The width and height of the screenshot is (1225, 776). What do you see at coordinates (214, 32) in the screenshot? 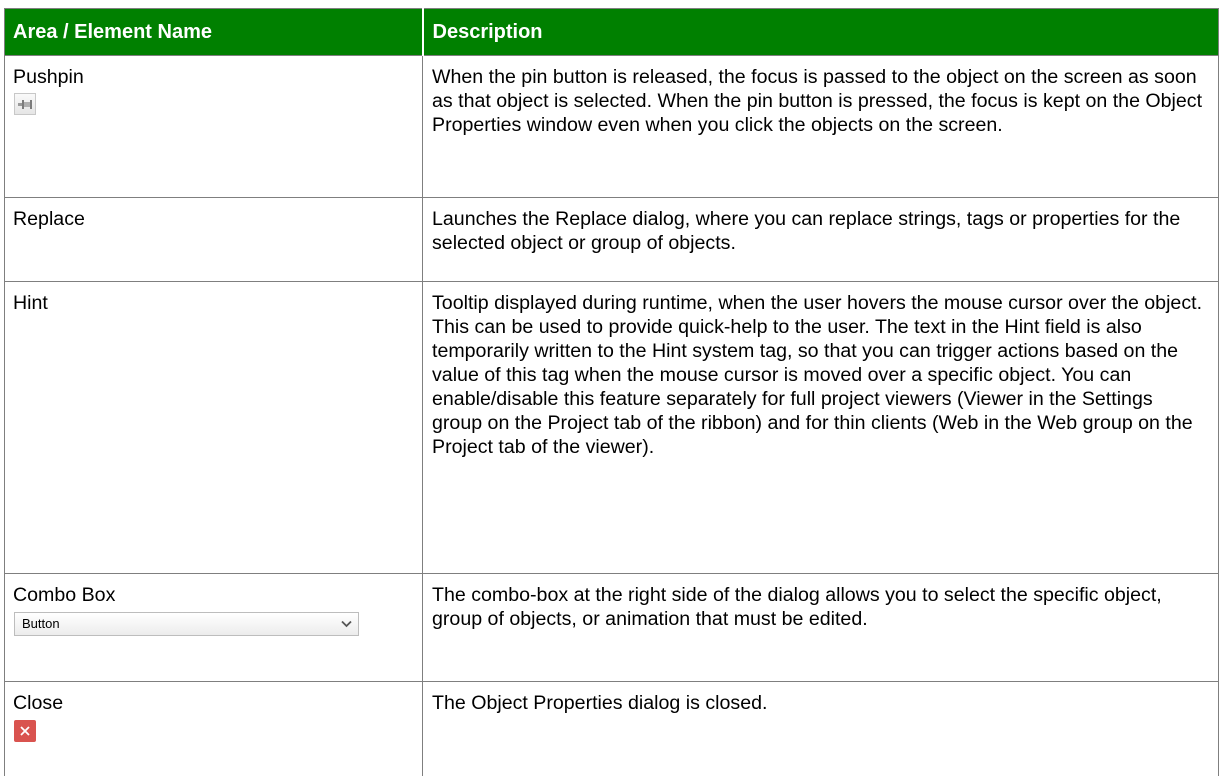
I see `header-area-element-name: Area / Element Name` at bounding box center [214, 32].